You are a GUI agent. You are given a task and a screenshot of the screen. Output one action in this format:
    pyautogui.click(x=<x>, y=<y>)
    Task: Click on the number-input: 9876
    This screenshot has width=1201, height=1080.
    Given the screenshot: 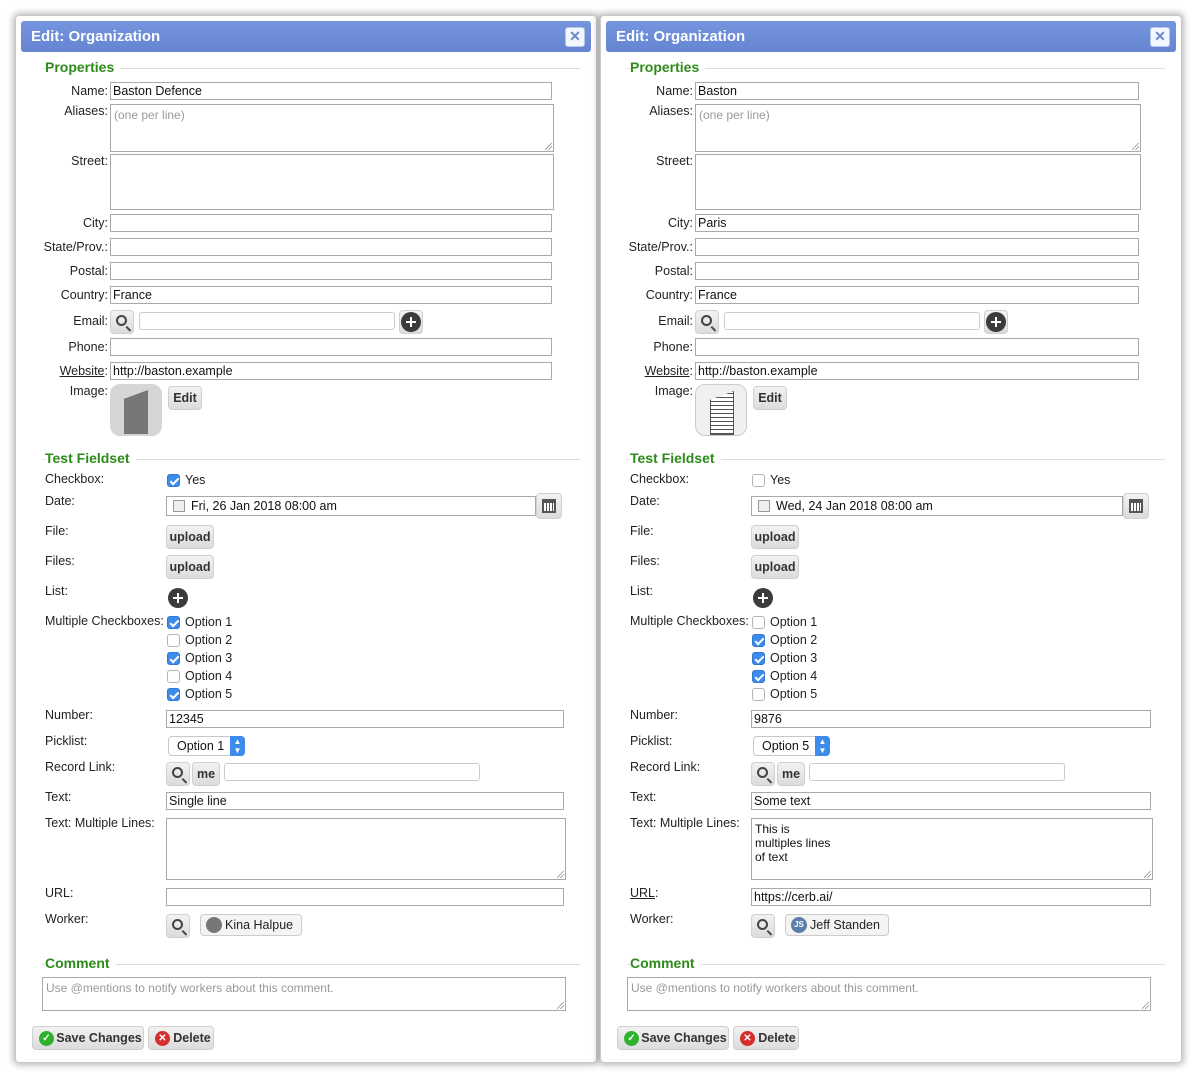 What is the action you would take?
    pyautogui.click(x=951, y=719)
    